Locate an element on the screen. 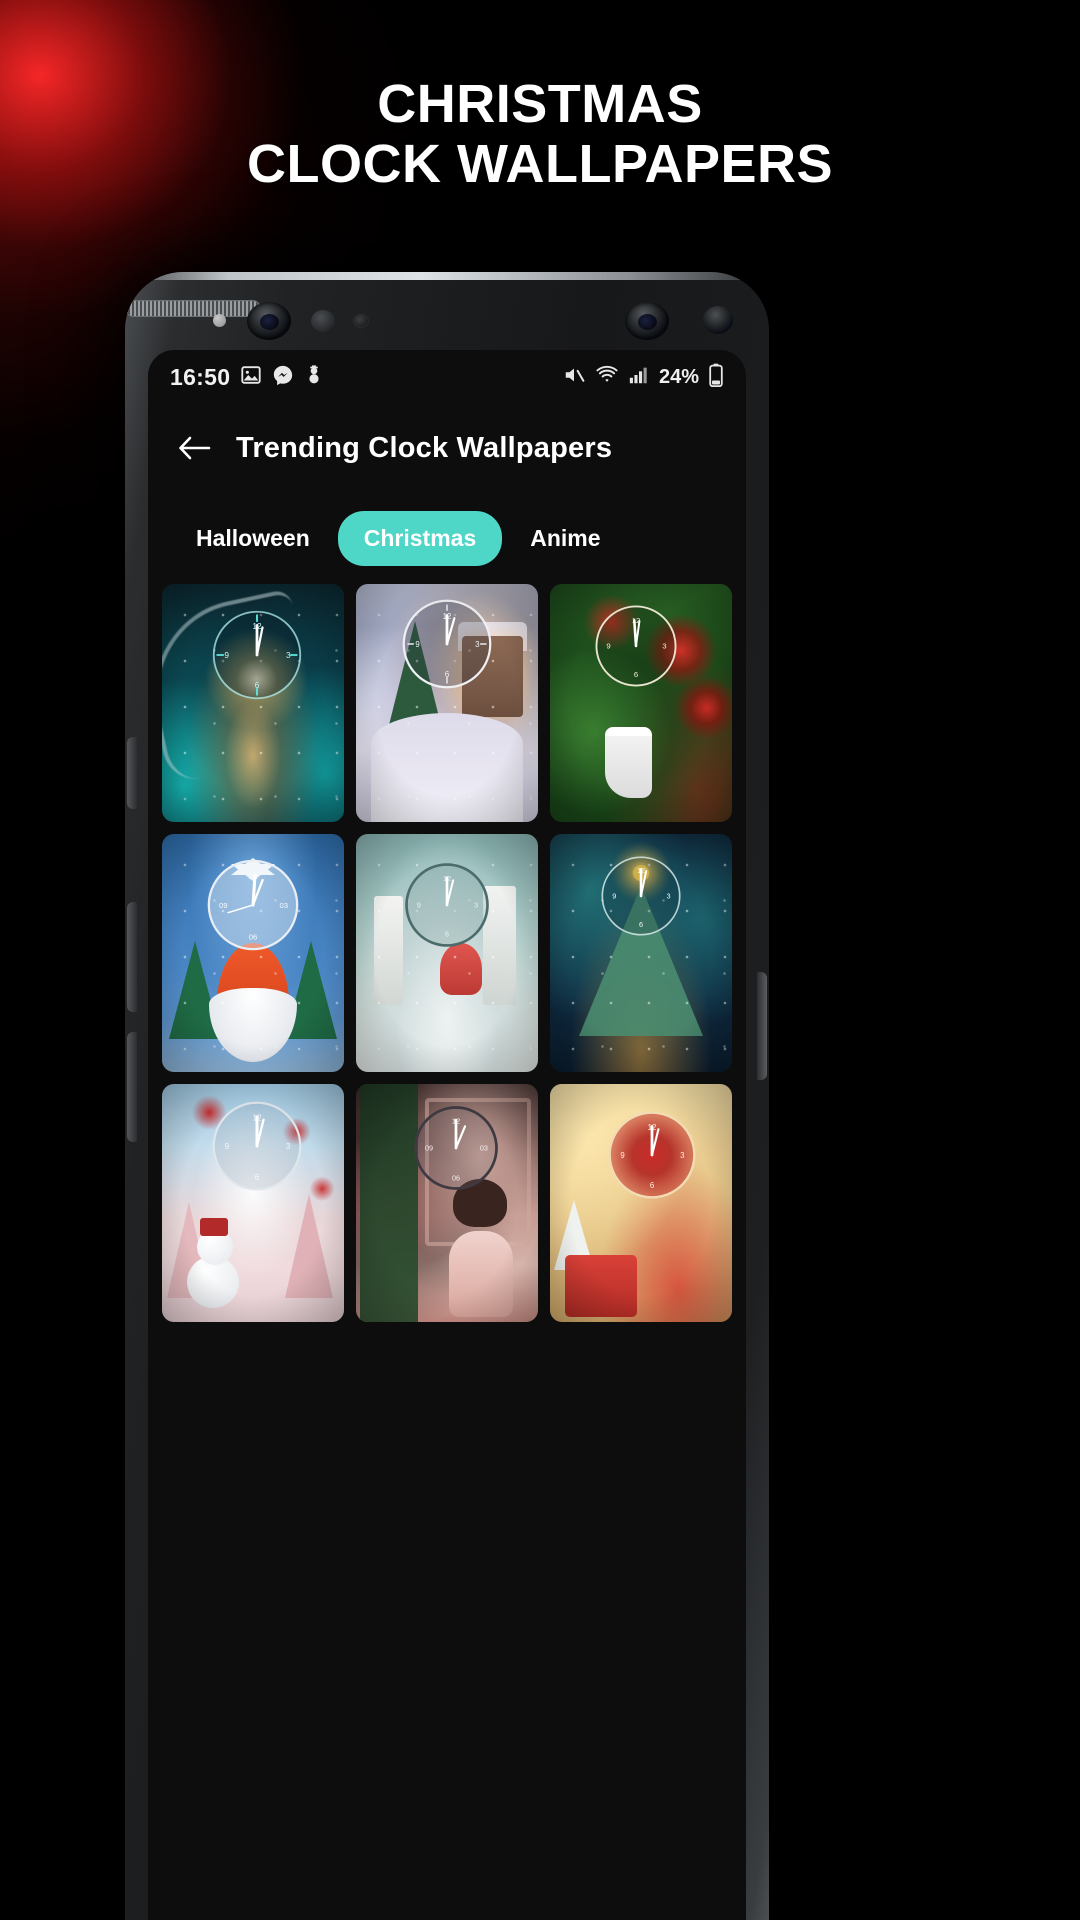 The image size is (1080, 1920). notification-led-icon is located at coordinates (219, 320).